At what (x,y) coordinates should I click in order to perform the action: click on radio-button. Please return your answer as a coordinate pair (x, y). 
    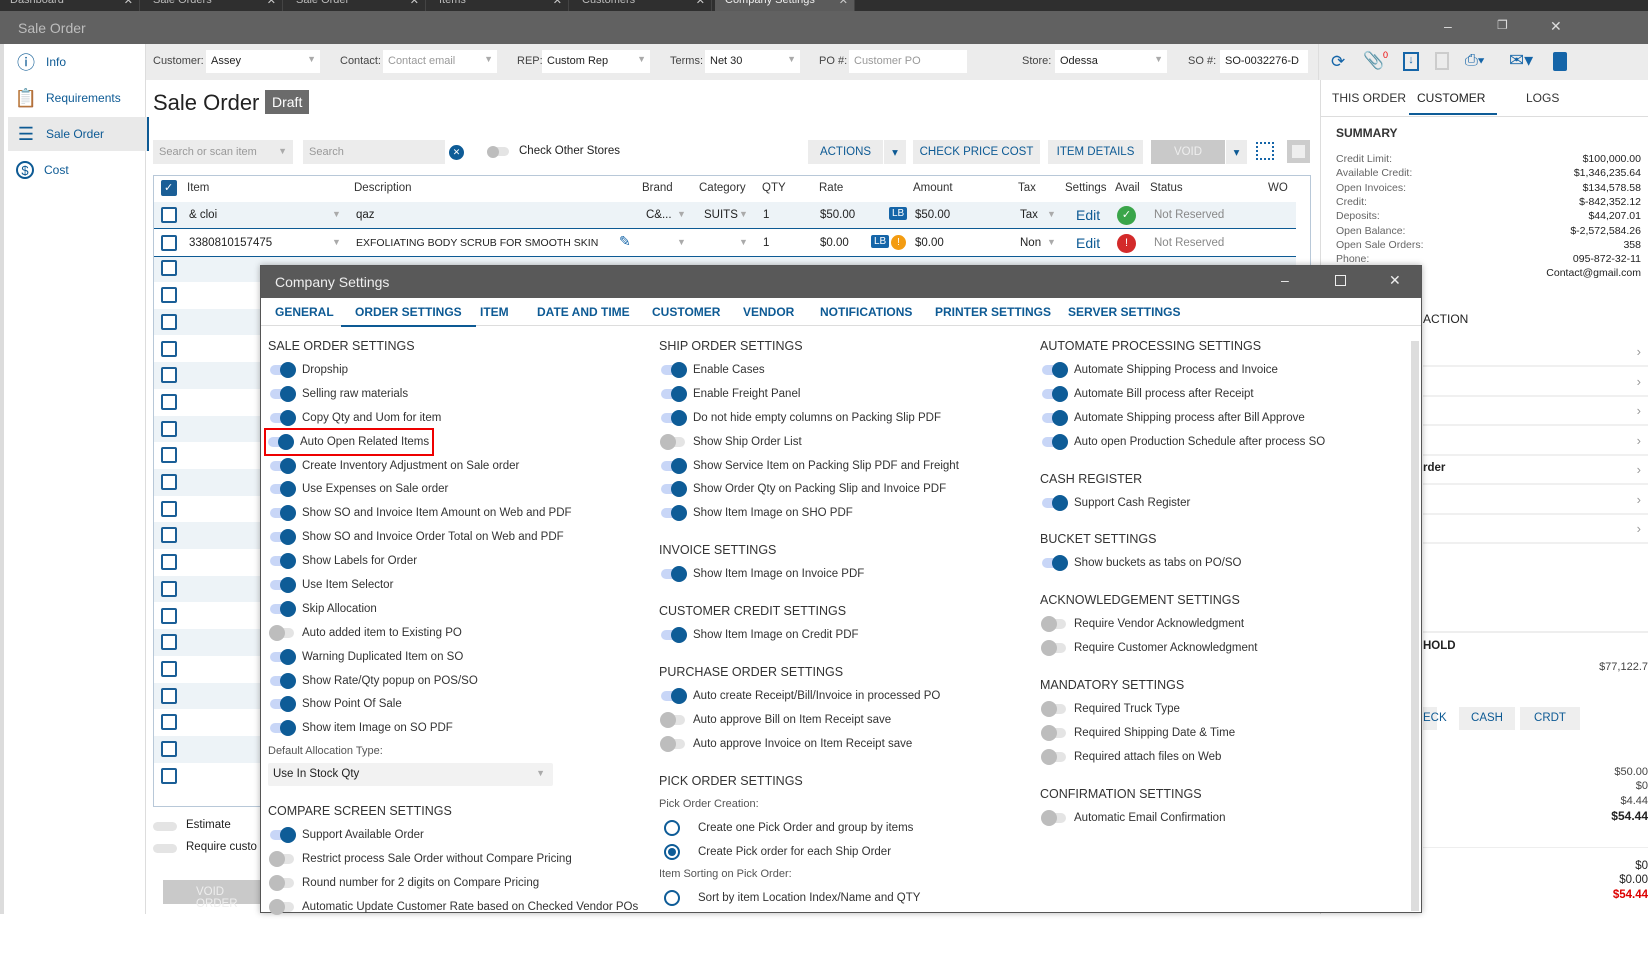
    Looking at the image, I should click on (672, 851).